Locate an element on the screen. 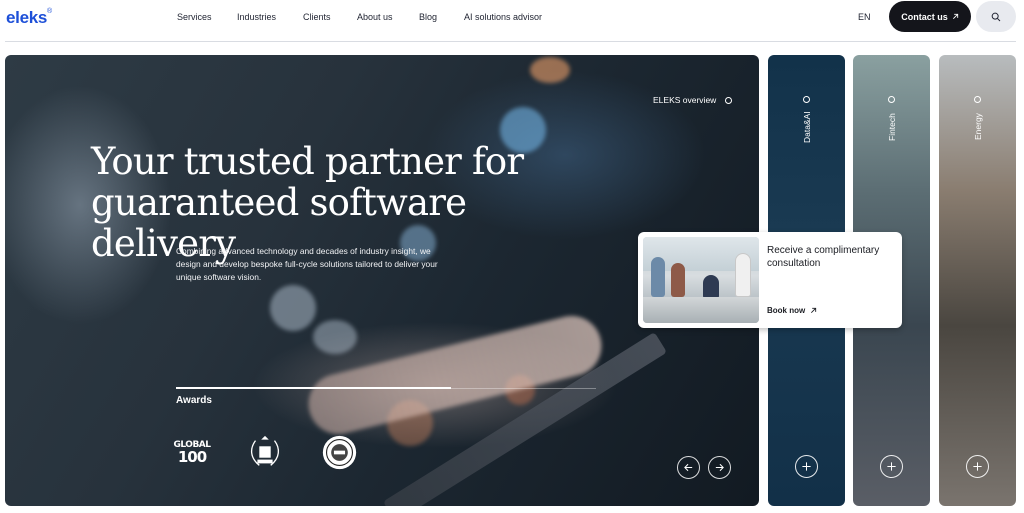  language-selector: EN is located at coordinates (864, 17).